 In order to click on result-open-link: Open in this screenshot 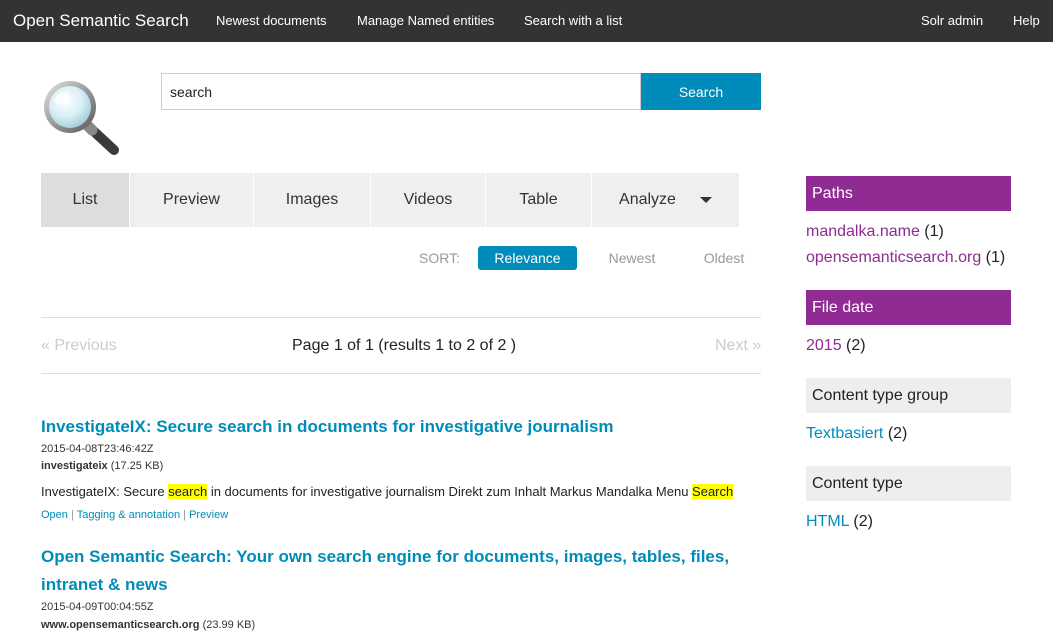, I will do `click(54, 515)`.